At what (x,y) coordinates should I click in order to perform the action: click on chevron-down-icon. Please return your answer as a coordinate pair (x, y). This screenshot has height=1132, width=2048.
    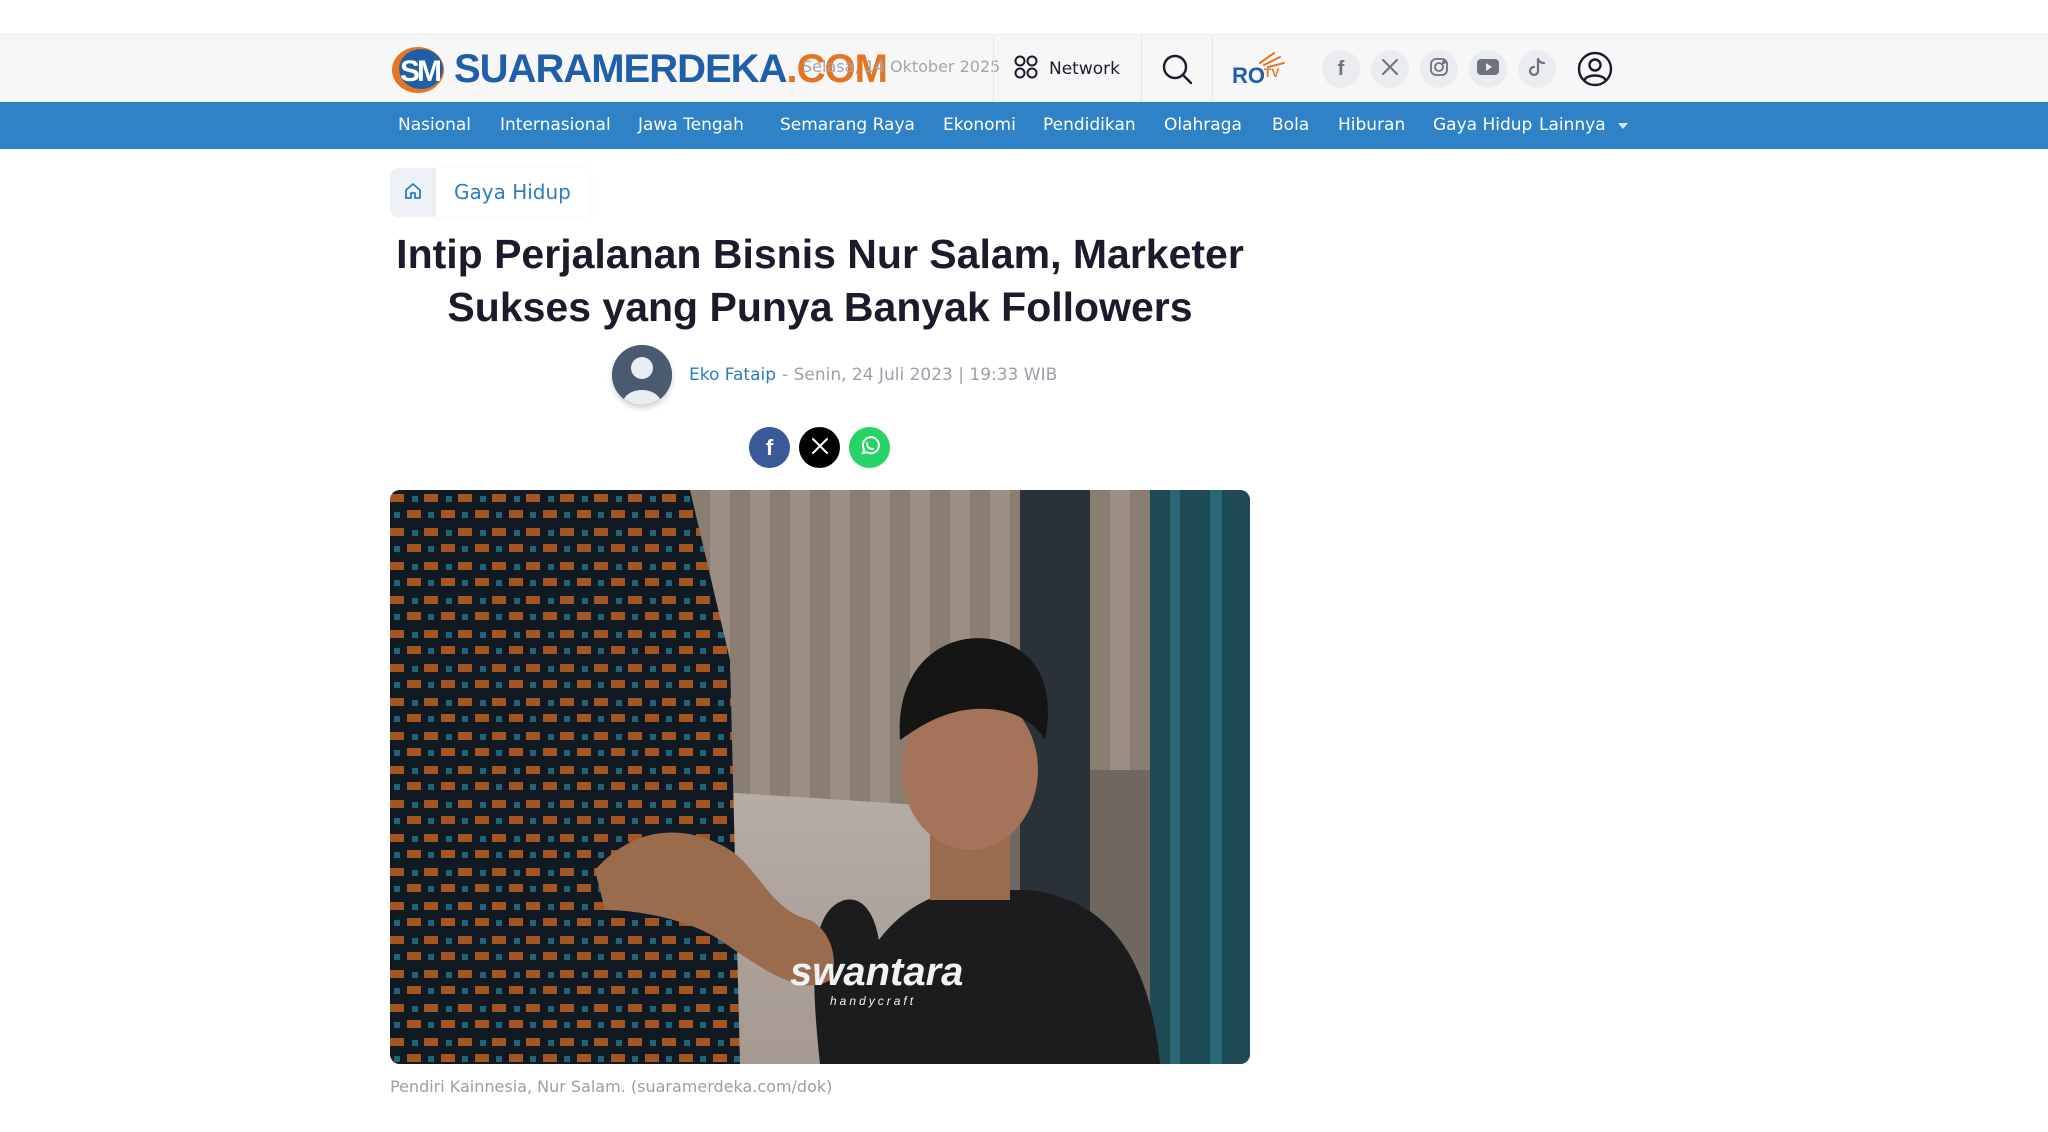
    Looking at the image, I should click on (1623, 126).